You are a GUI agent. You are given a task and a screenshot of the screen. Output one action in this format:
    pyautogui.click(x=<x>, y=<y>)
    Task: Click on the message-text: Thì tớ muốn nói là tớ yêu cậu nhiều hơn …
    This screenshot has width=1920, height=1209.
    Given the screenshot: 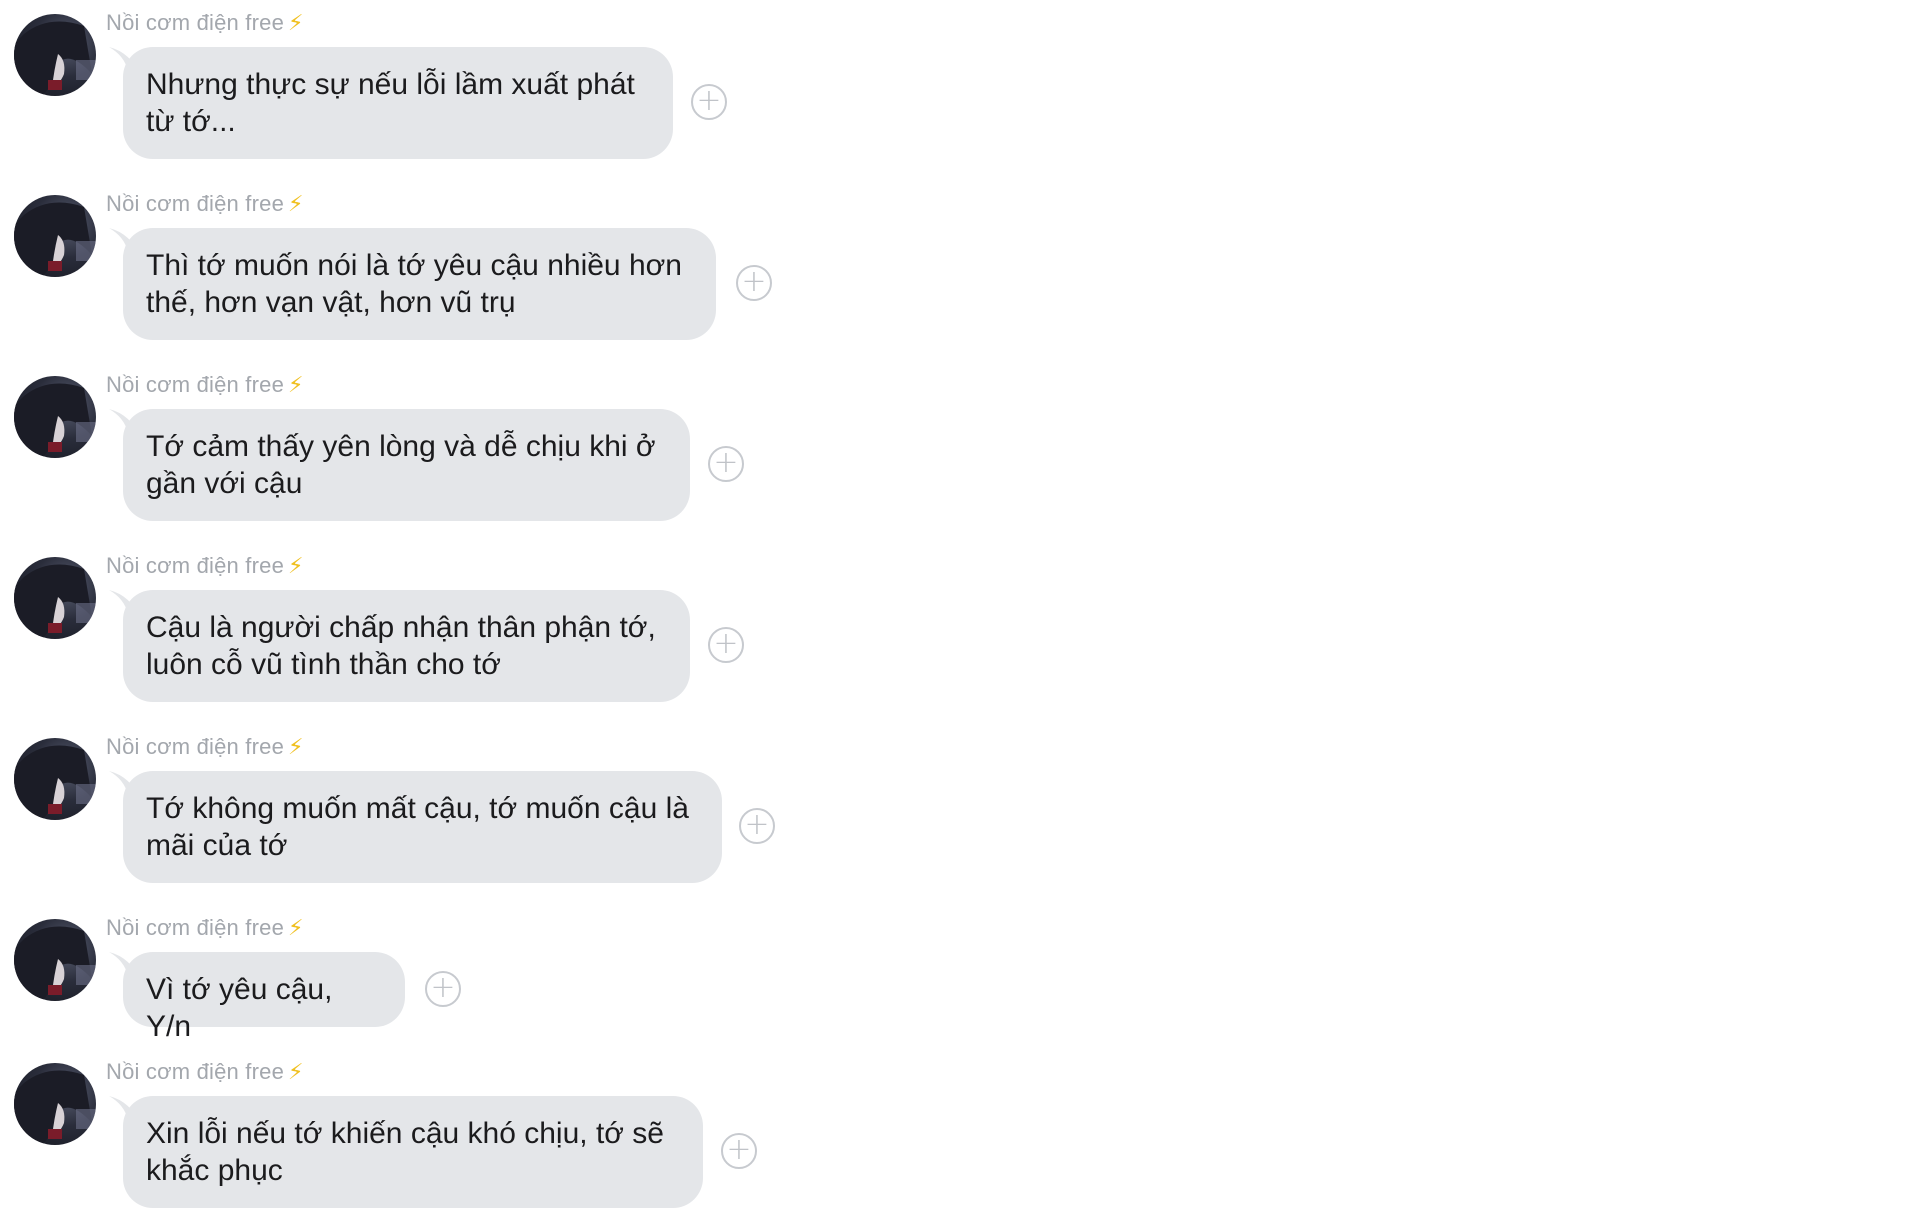 What is the action you would take?
    pyautogui.click(x=414, y=284)
    